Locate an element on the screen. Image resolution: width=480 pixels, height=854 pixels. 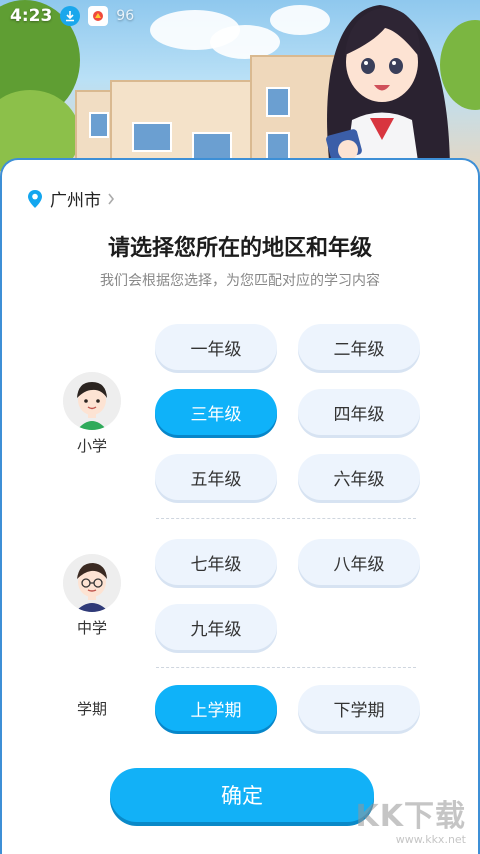
semester-label: 学期 is located at coordinates (91, 709).